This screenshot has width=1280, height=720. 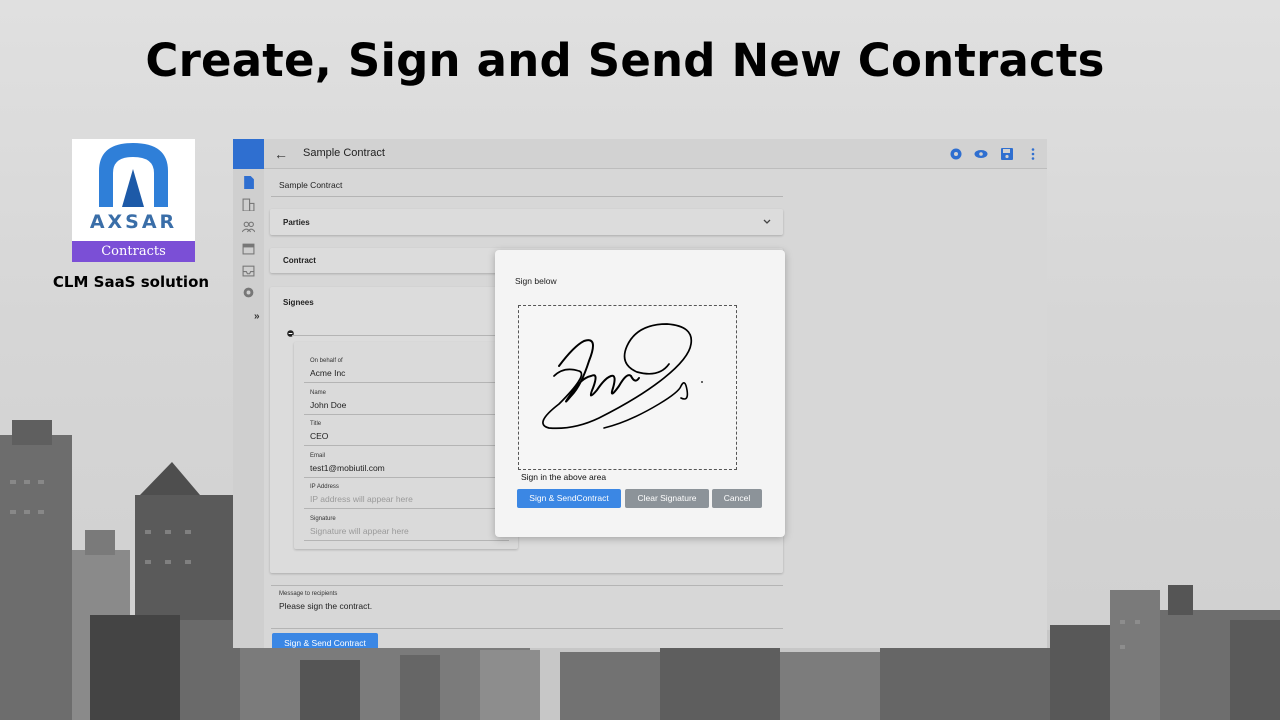 I want to click on ip-address-label: IP Address, so click(x=324, y=487).